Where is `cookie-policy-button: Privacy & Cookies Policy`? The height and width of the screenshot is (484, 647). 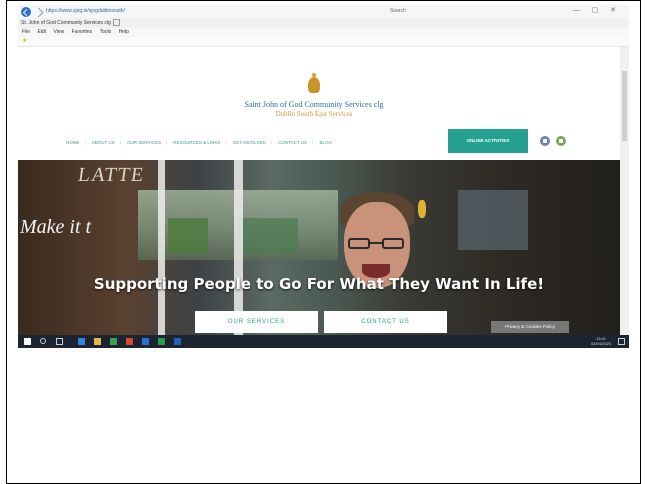 cookie-policy-button: Privacy & Cookies Policy is located at coordinates (530, 327).